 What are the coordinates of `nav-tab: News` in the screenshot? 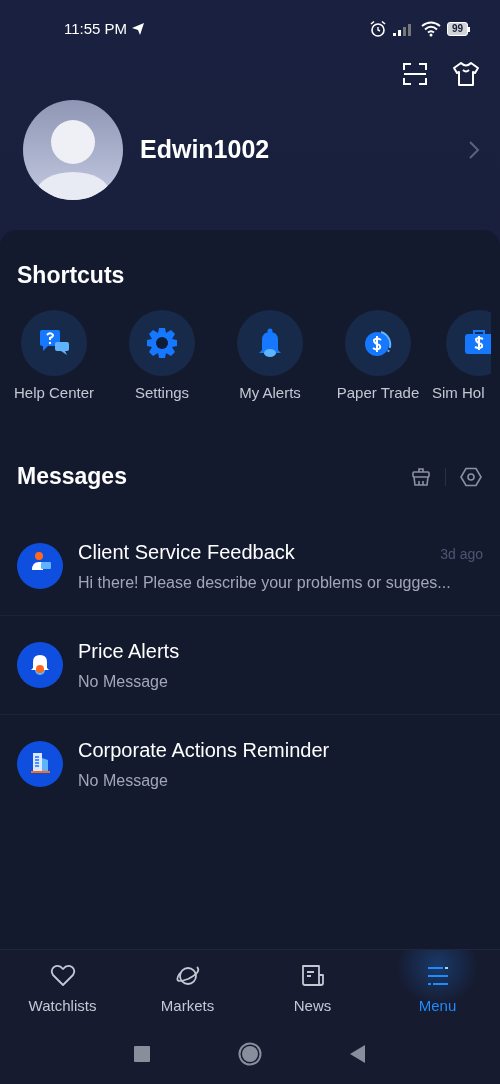 It's located at (312, 990).